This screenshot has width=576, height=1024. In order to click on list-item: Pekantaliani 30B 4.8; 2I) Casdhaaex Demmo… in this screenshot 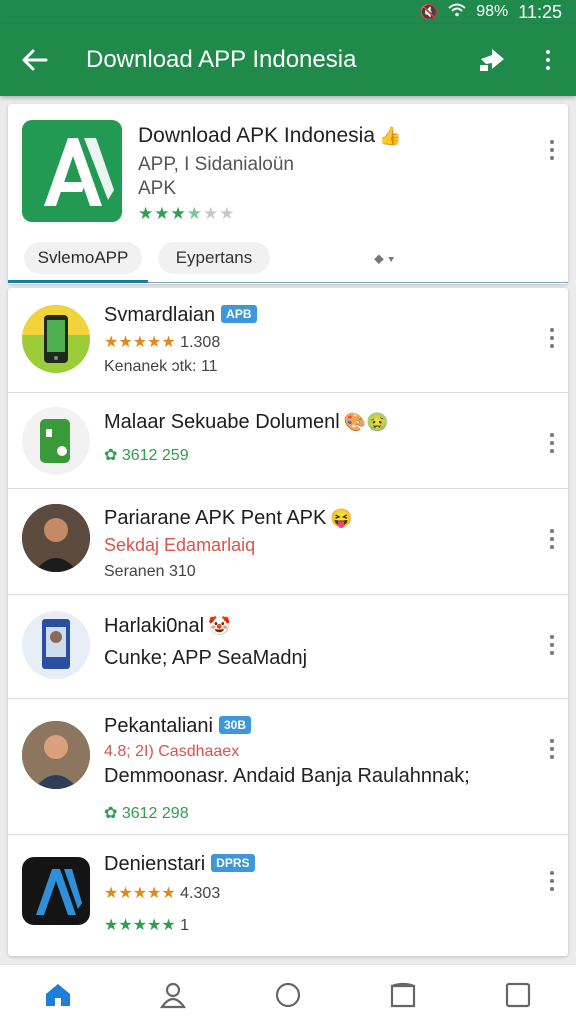, I will do `click(288, 767)`.